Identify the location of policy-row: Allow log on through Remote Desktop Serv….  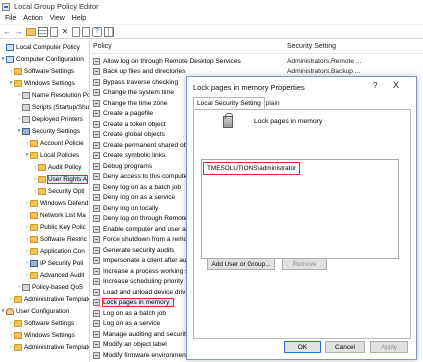
(257, 61).